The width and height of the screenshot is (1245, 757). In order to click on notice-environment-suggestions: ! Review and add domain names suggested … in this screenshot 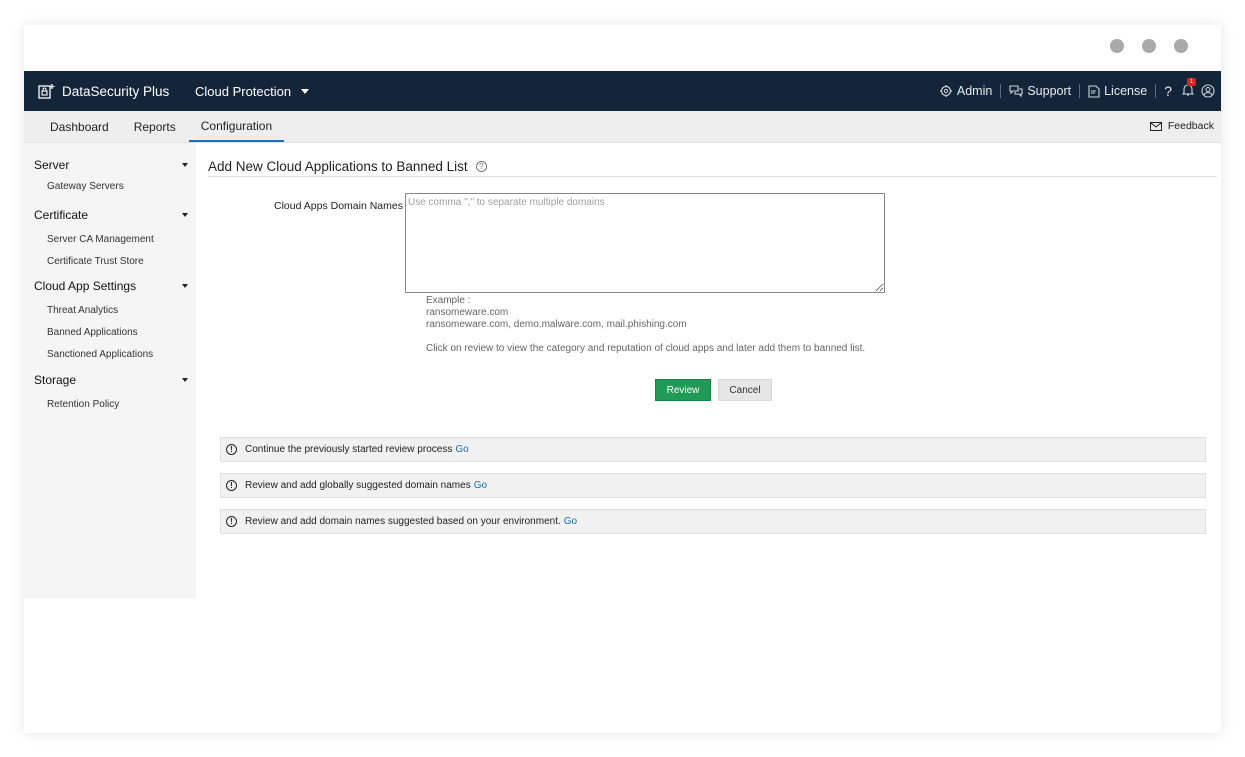, I will do `click(713, 521)`.